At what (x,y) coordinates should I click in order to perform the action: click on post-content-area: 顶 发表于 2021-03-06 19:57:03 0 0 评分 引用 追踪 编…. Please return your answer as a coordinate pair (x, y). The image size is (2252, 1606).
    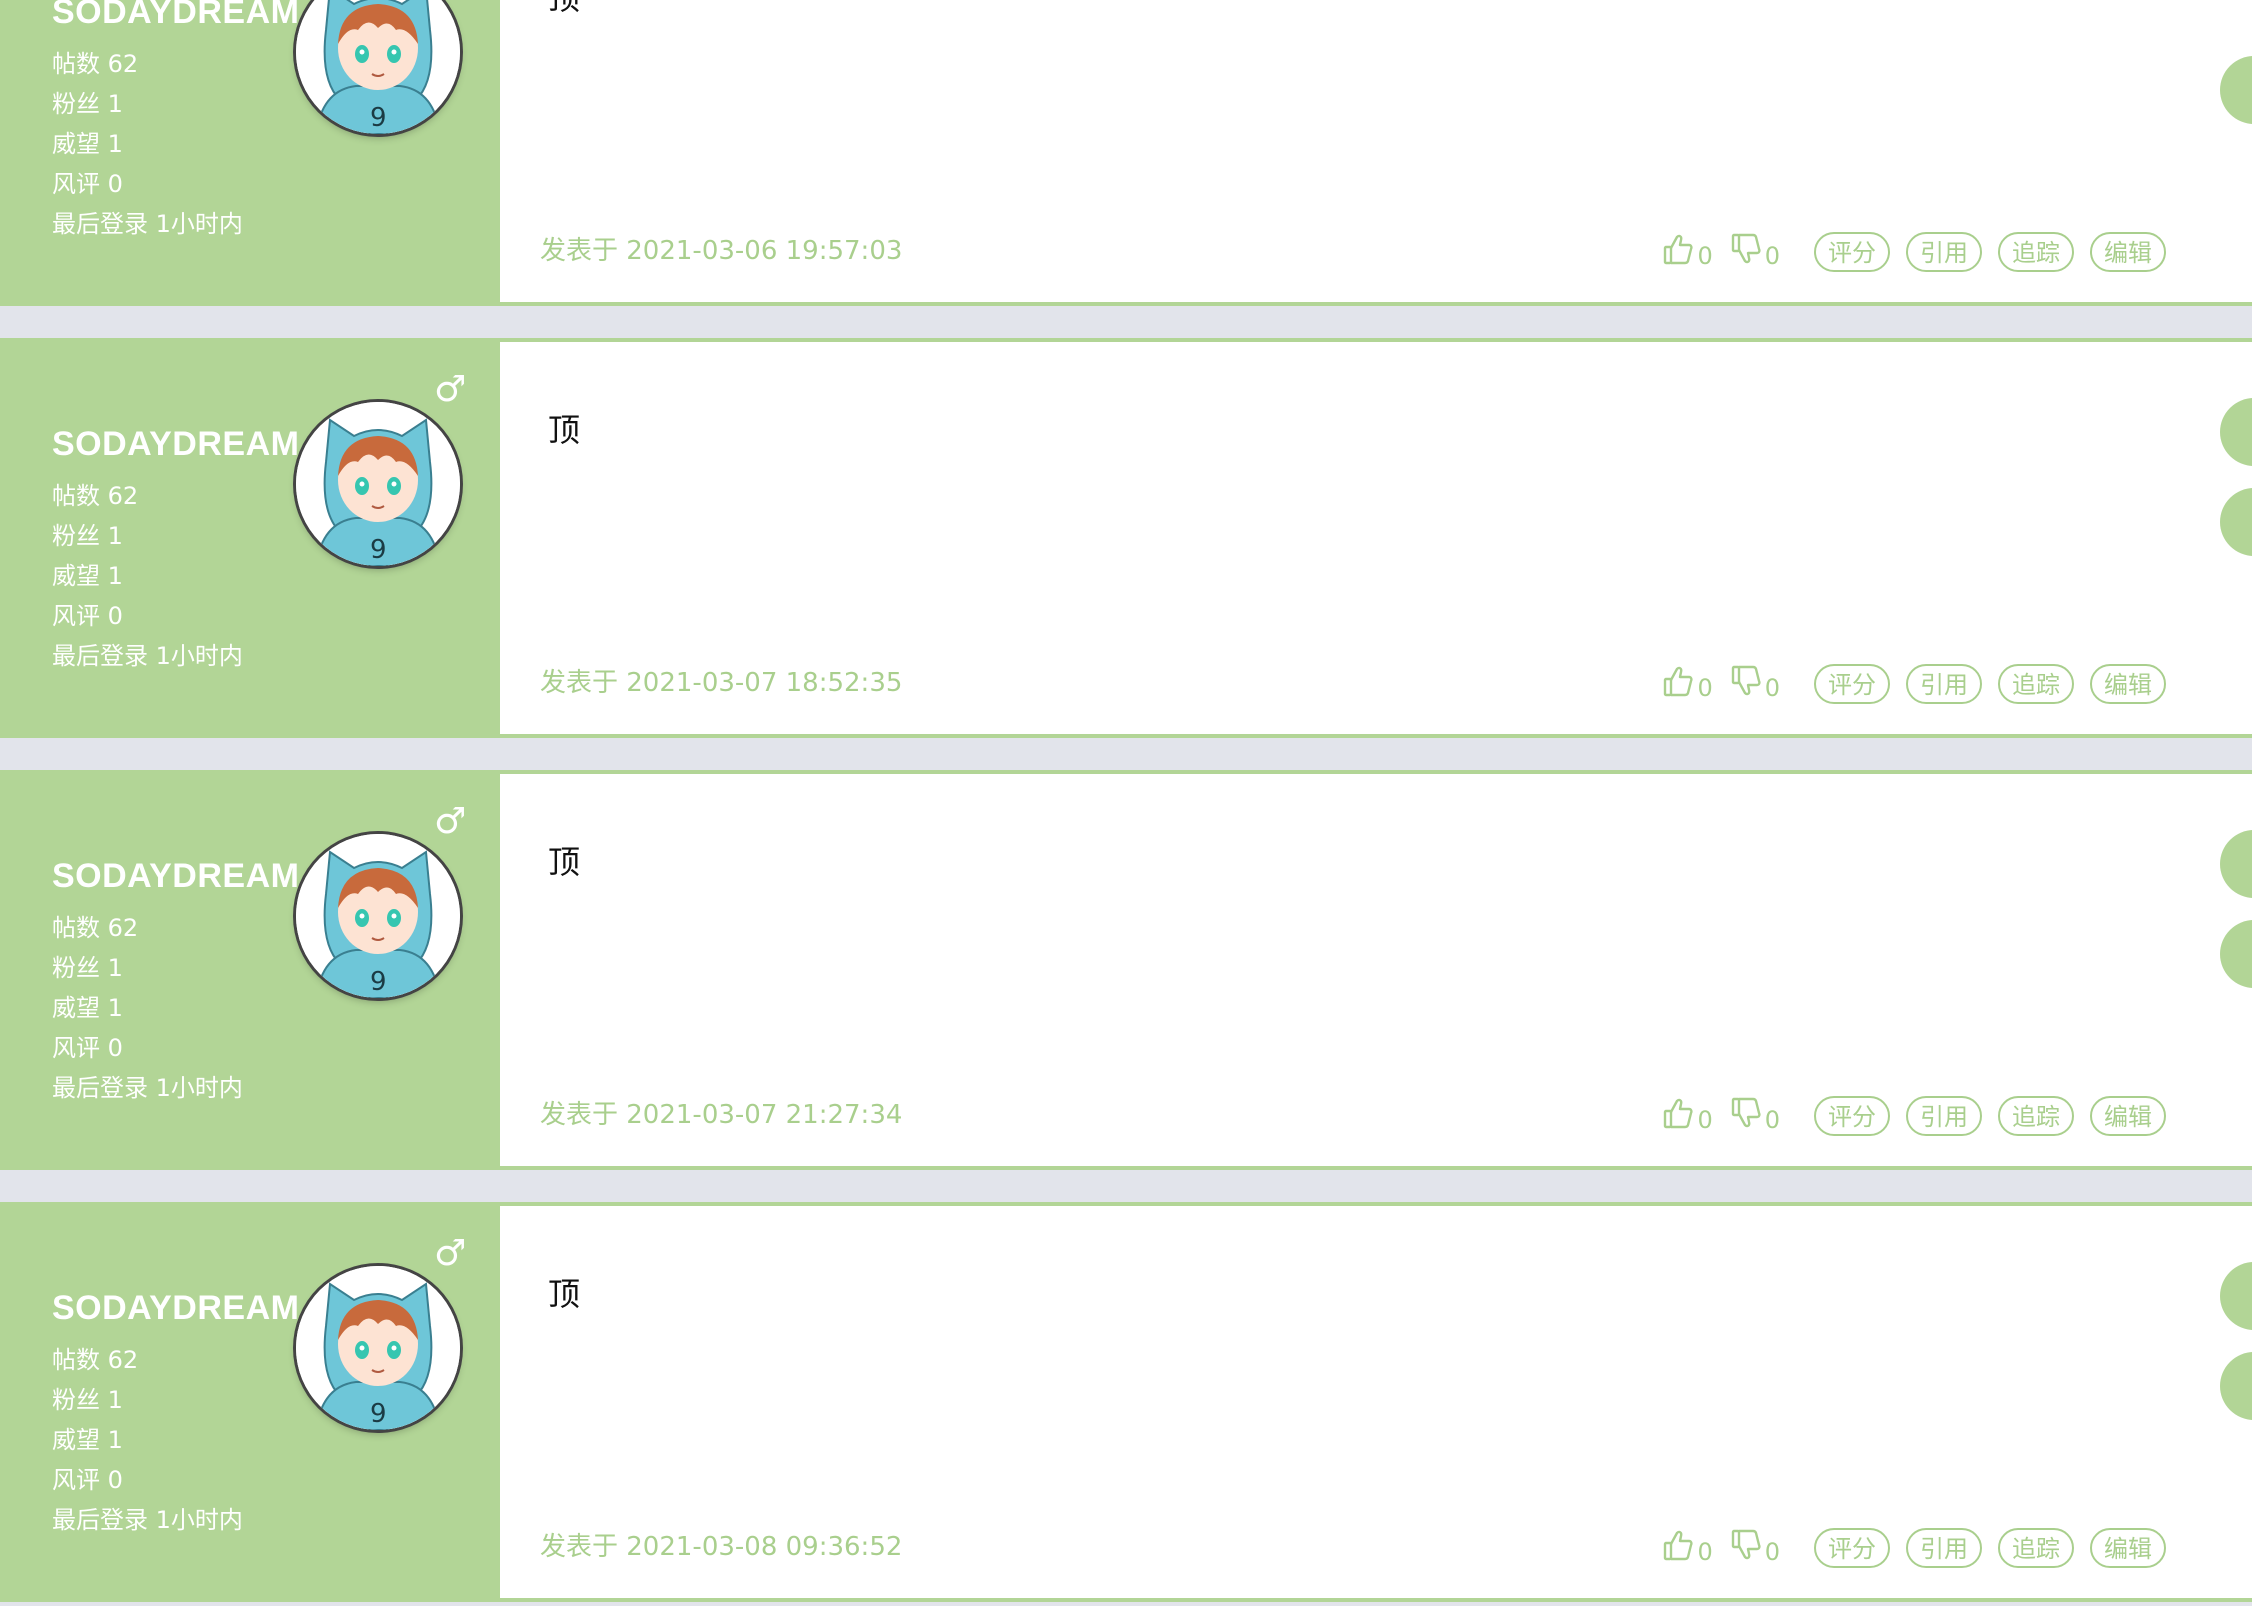
    Looking at the image, I should click on (1376, 151).